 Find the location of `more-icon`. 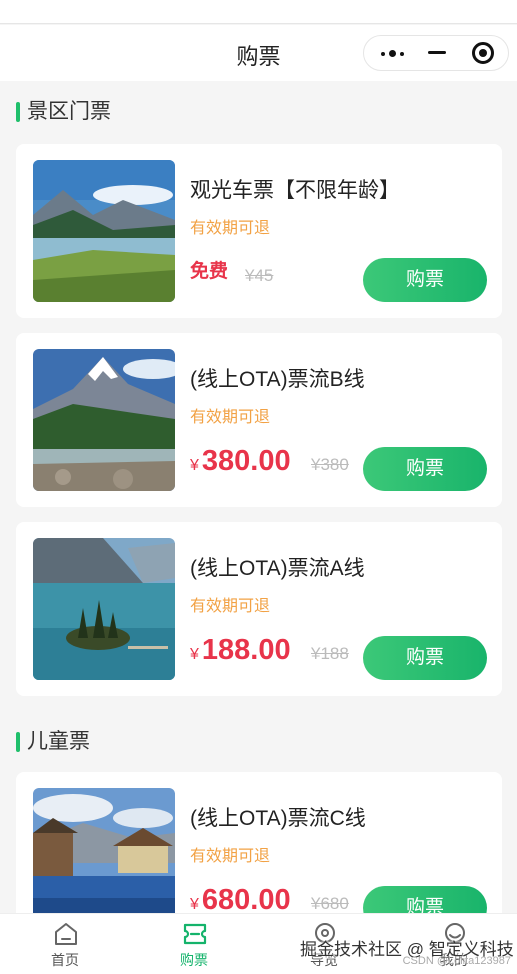

more-icon is located at coordinates (394, 53).